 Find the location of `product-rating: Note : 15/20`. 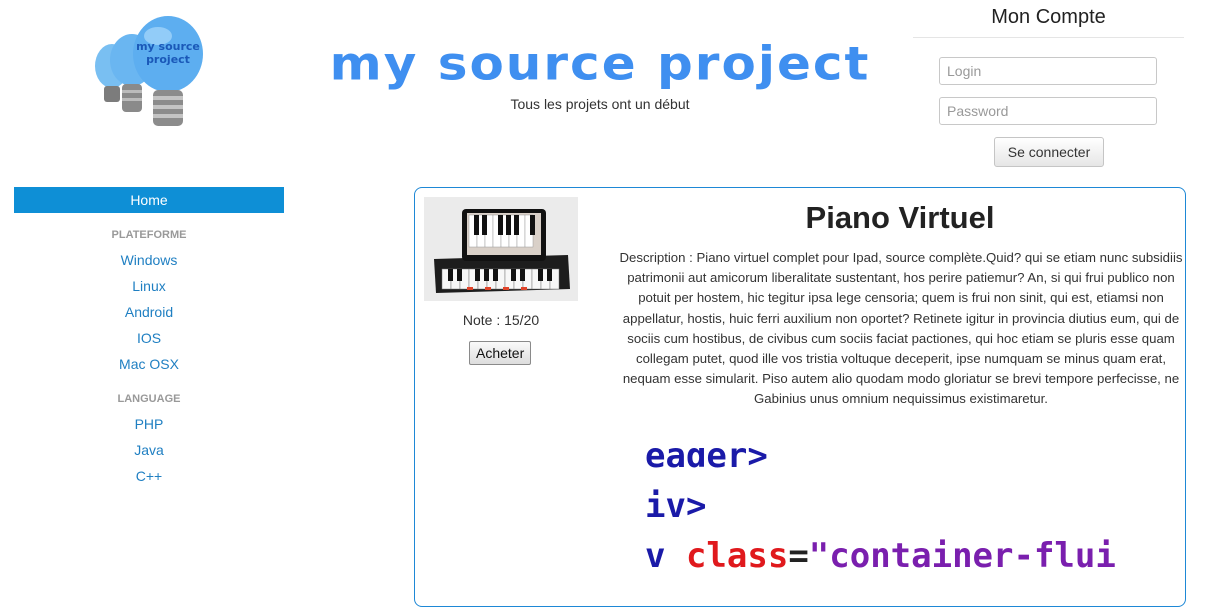

product-rating: Note : 15/20 is located at coordinates (501, 320).